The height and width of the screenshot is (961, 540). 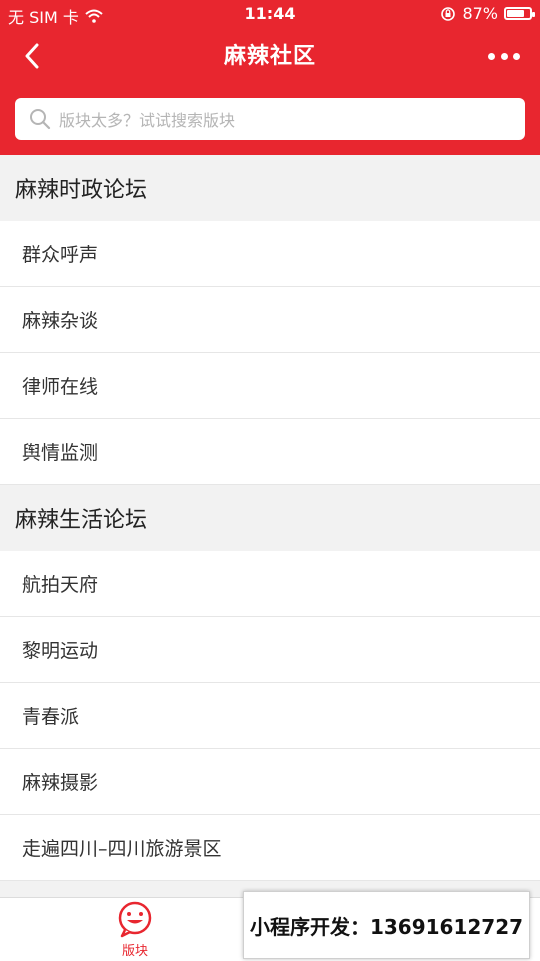 I want to click on battery-icon, so click(x=519, y=13).